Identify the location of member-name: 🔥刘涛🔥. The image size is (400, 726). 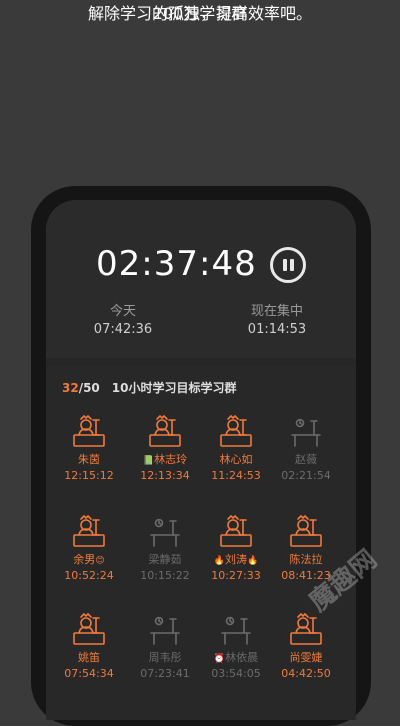
(236, 559).